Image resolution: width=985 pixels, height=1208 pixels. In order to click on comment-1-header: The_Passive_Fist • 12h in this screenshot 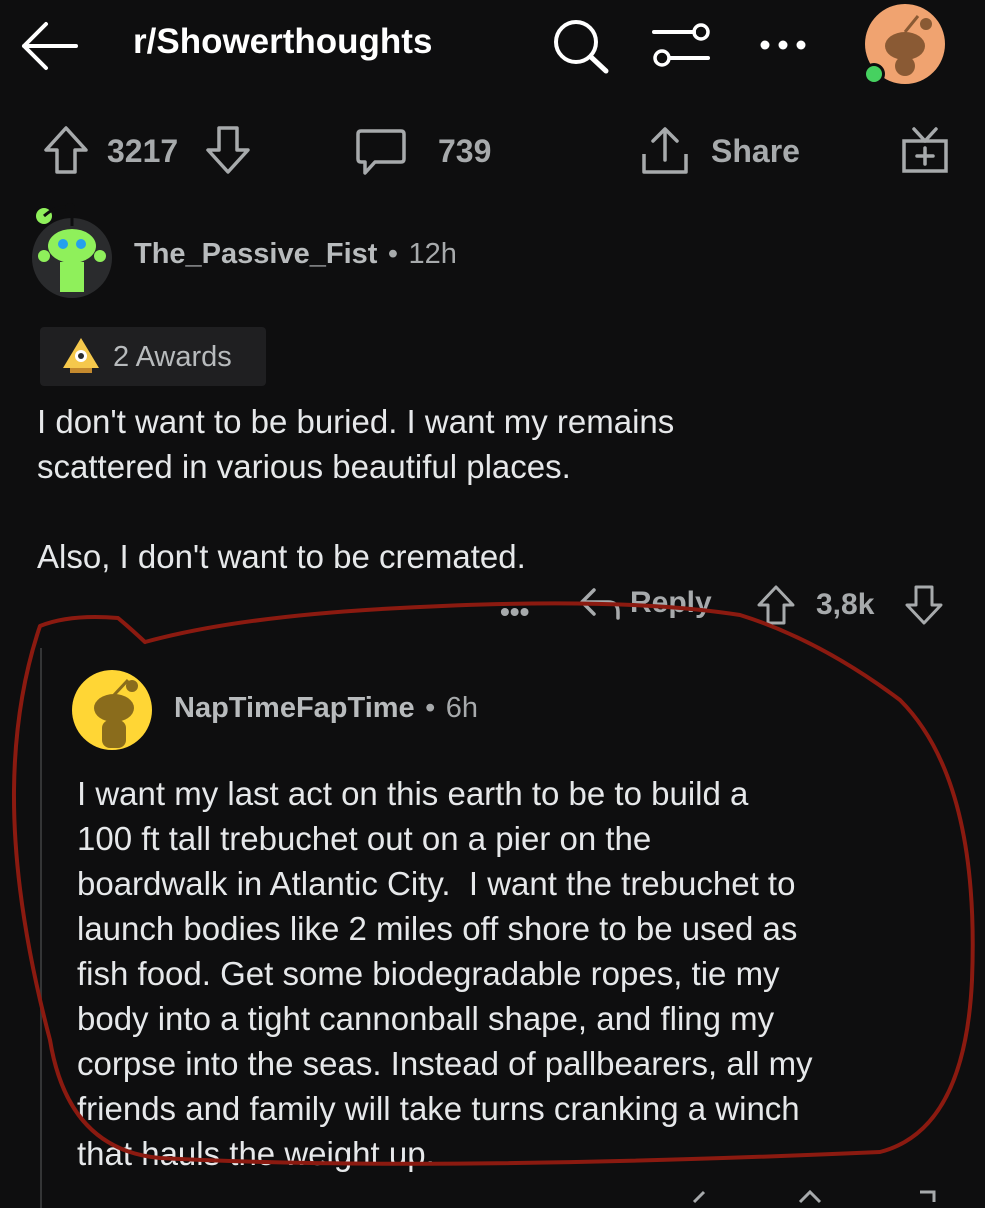, I will do `click(295, 254)`.